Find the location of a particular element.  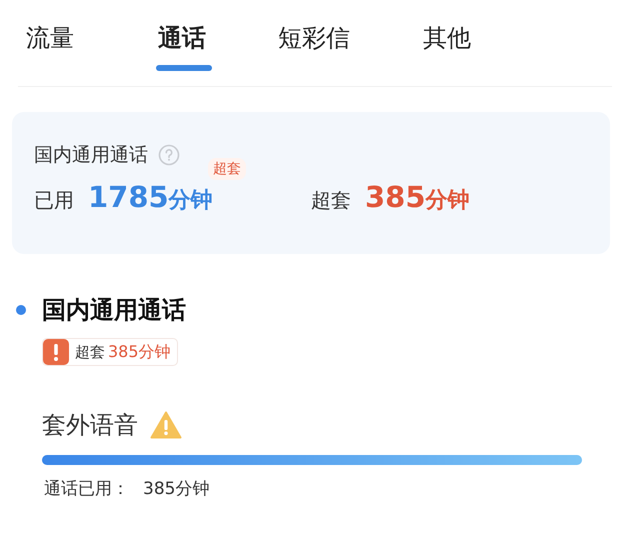

item-name: 套外语音 is located at coordinates (90, 425).